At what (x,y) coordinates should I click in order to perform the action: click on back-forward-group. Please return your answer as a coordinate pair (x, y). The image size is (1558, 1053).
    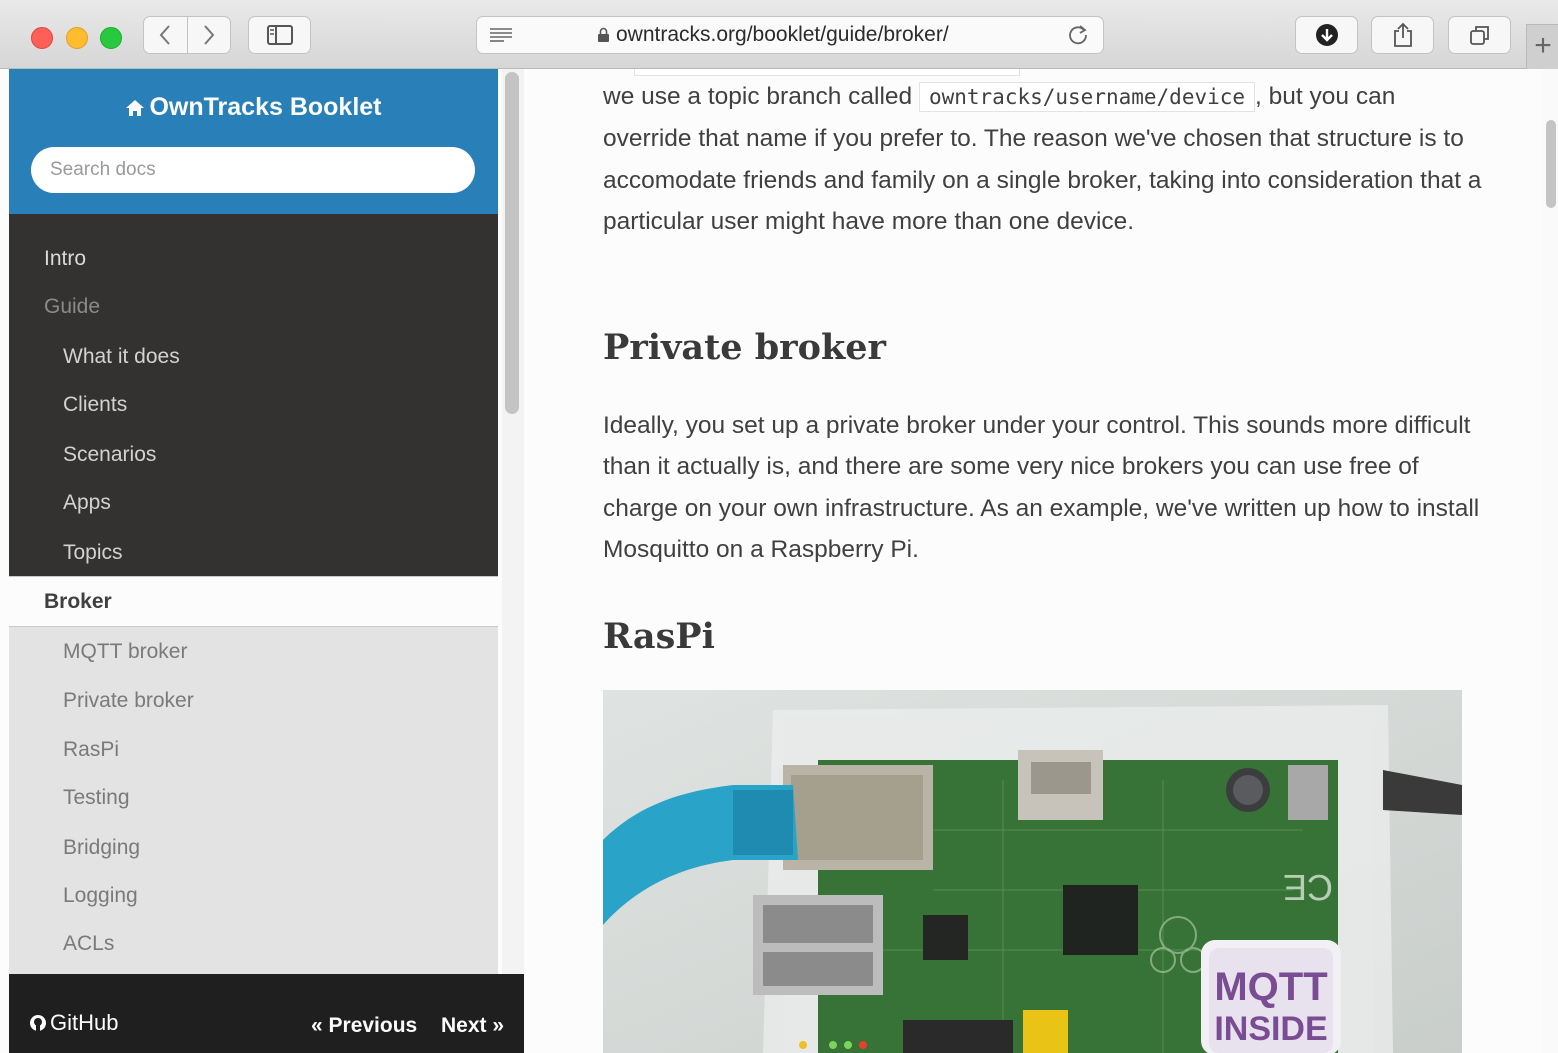
    Looking at the image, I should click on (187, 35).